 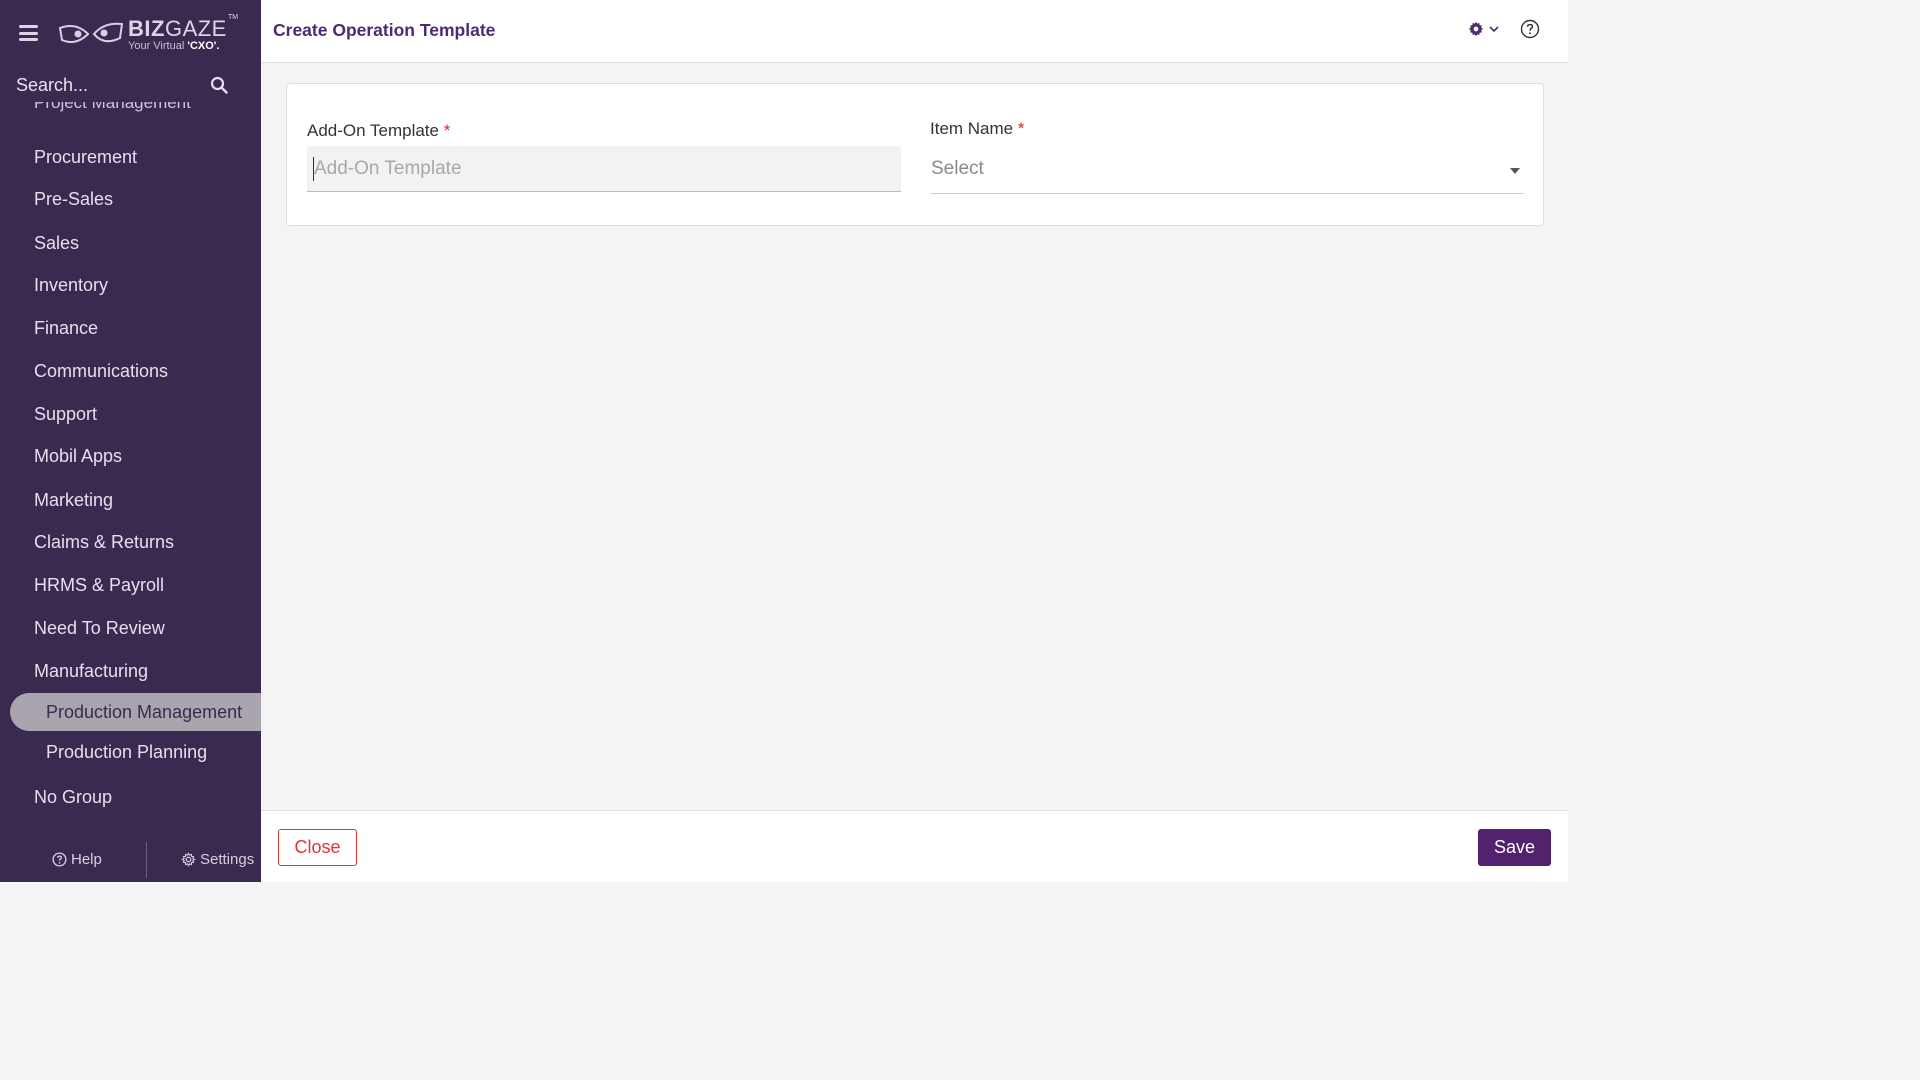 I want to click on search-icon, so click(x=219, y=85).